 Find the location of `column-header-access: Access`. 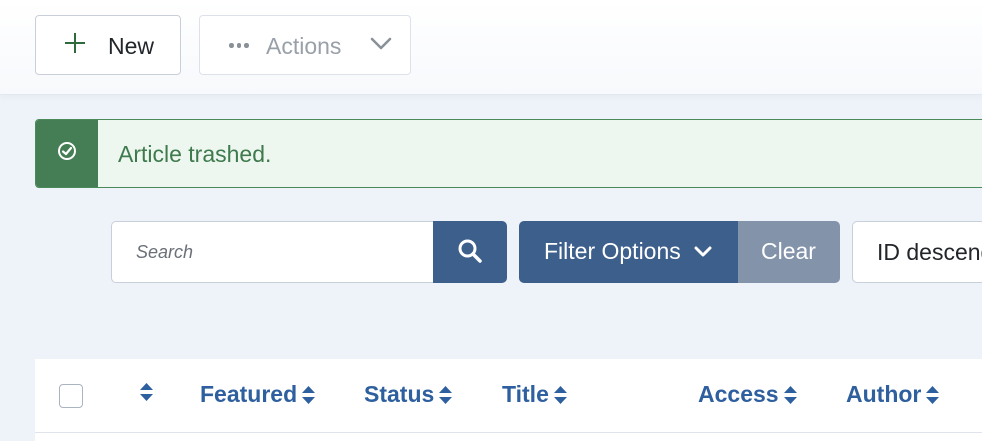

column-header-access: Access is located at coordinates (748, 394).